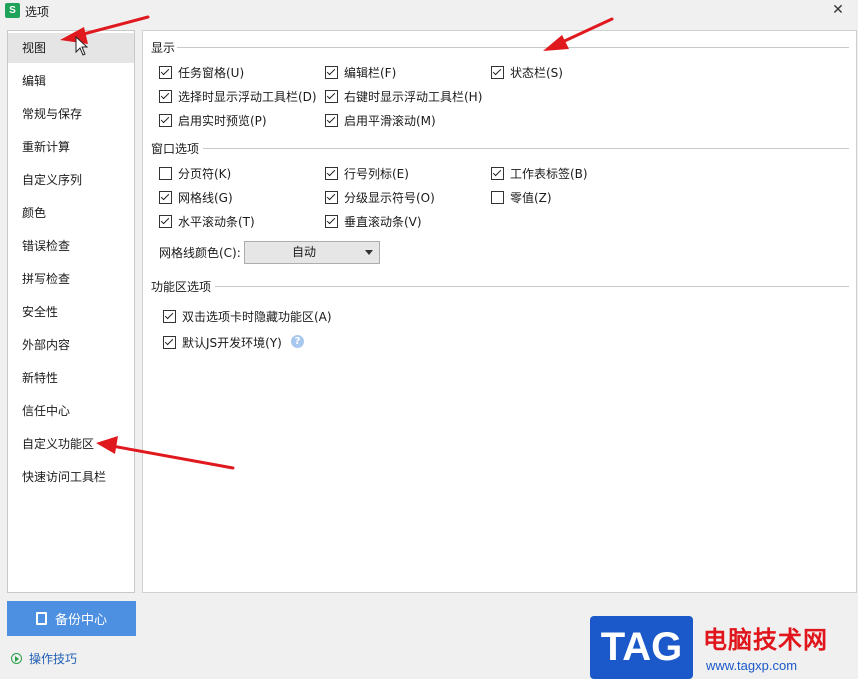 This screenshot has width=858, height=679. I want to click on backup-center-label: 备份中心, so click(80, 620).